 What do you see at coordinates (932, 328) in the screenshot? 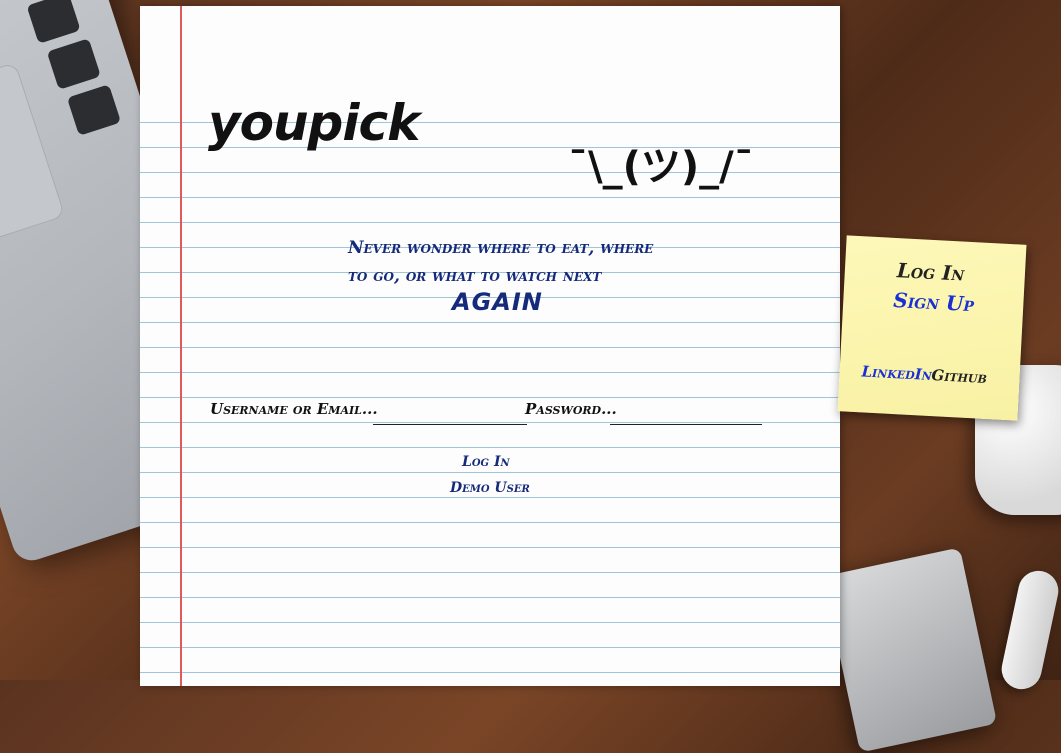
I see `sticky-note: Log In Sign Up LinkedIn Github` at bounding box center [932, 328].